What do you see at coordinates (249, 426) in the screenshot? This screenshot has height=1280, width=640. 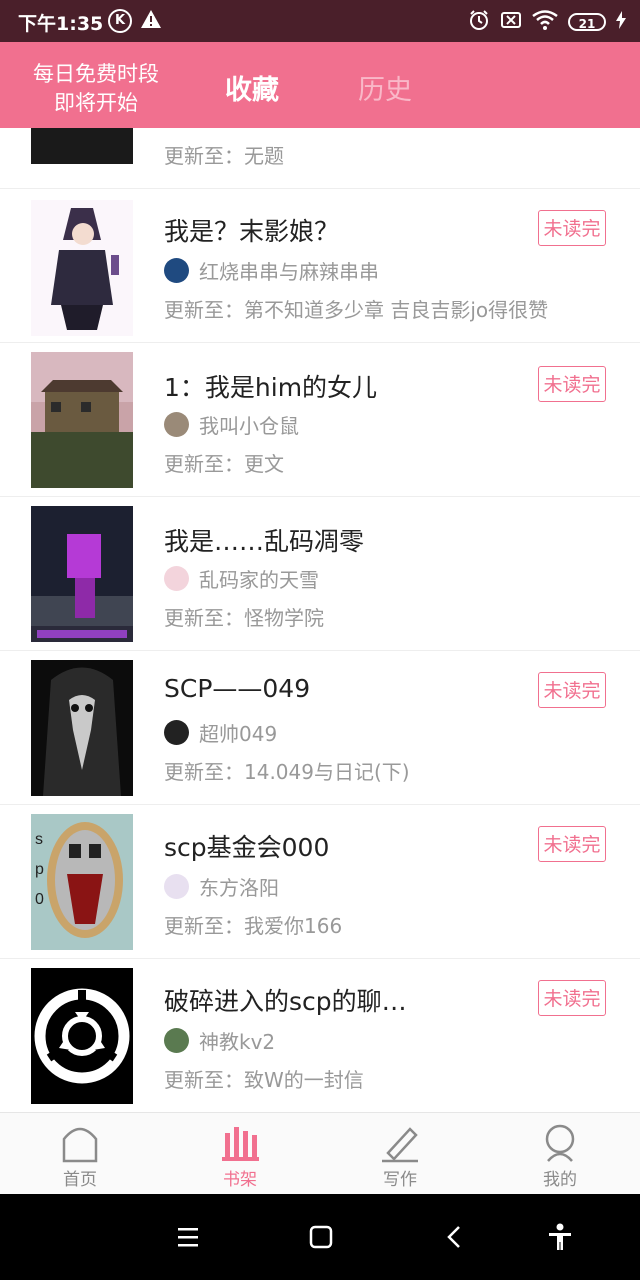 I see `author-name: 我叫小仓鼠` at bounding box center [249, 426].